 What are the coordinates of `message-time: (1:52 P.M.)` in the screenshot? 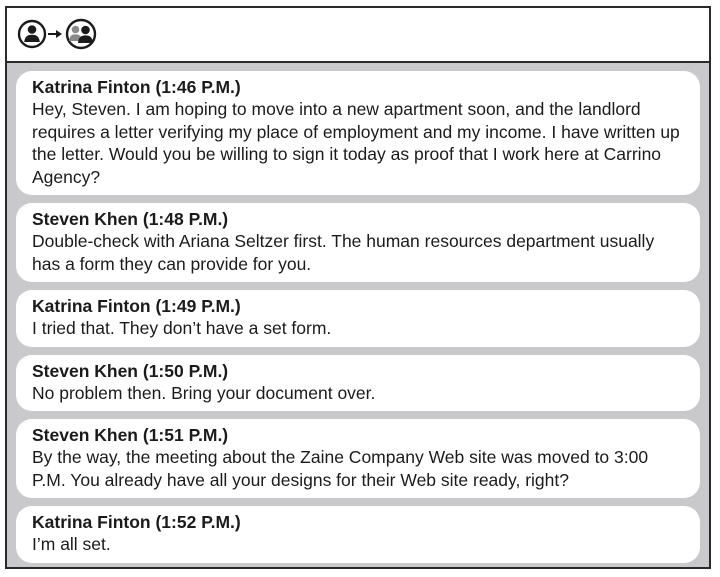 It's located at (198, 522).